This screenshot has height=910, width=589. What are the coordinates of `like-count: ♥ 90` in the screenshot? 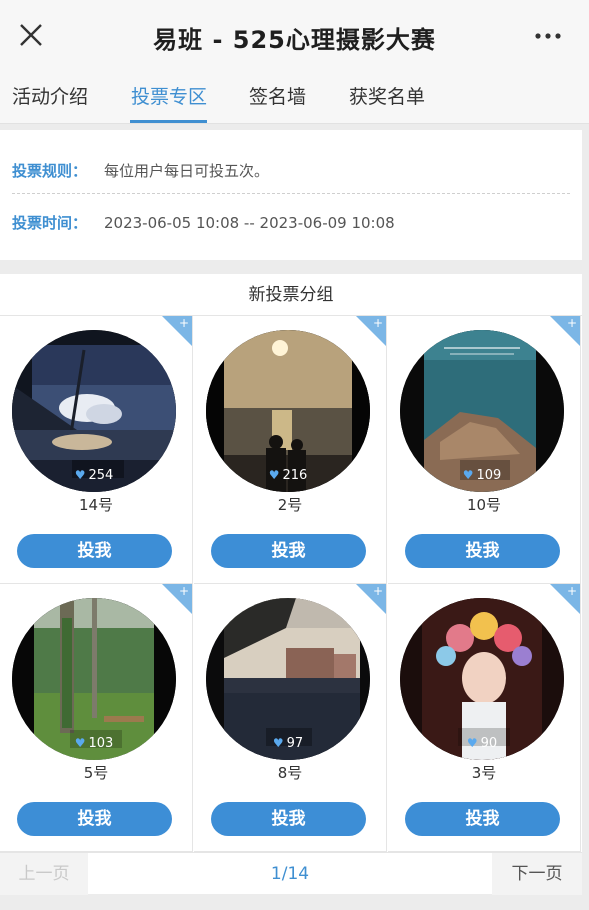 It's located at (482, 743).